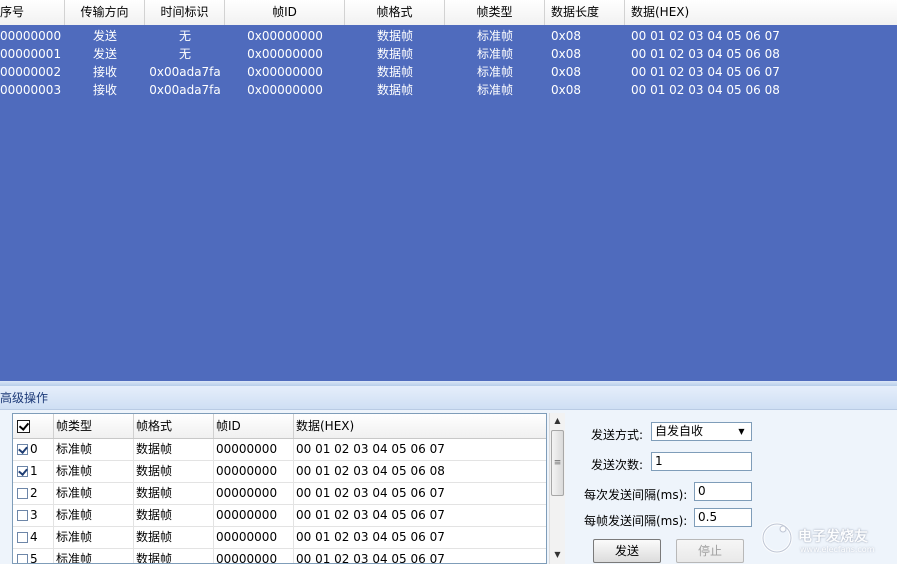 This screenshot has height=564, width=897. I want to click on ft-col-data-hex: 数据(HEX), so click(420, 426).